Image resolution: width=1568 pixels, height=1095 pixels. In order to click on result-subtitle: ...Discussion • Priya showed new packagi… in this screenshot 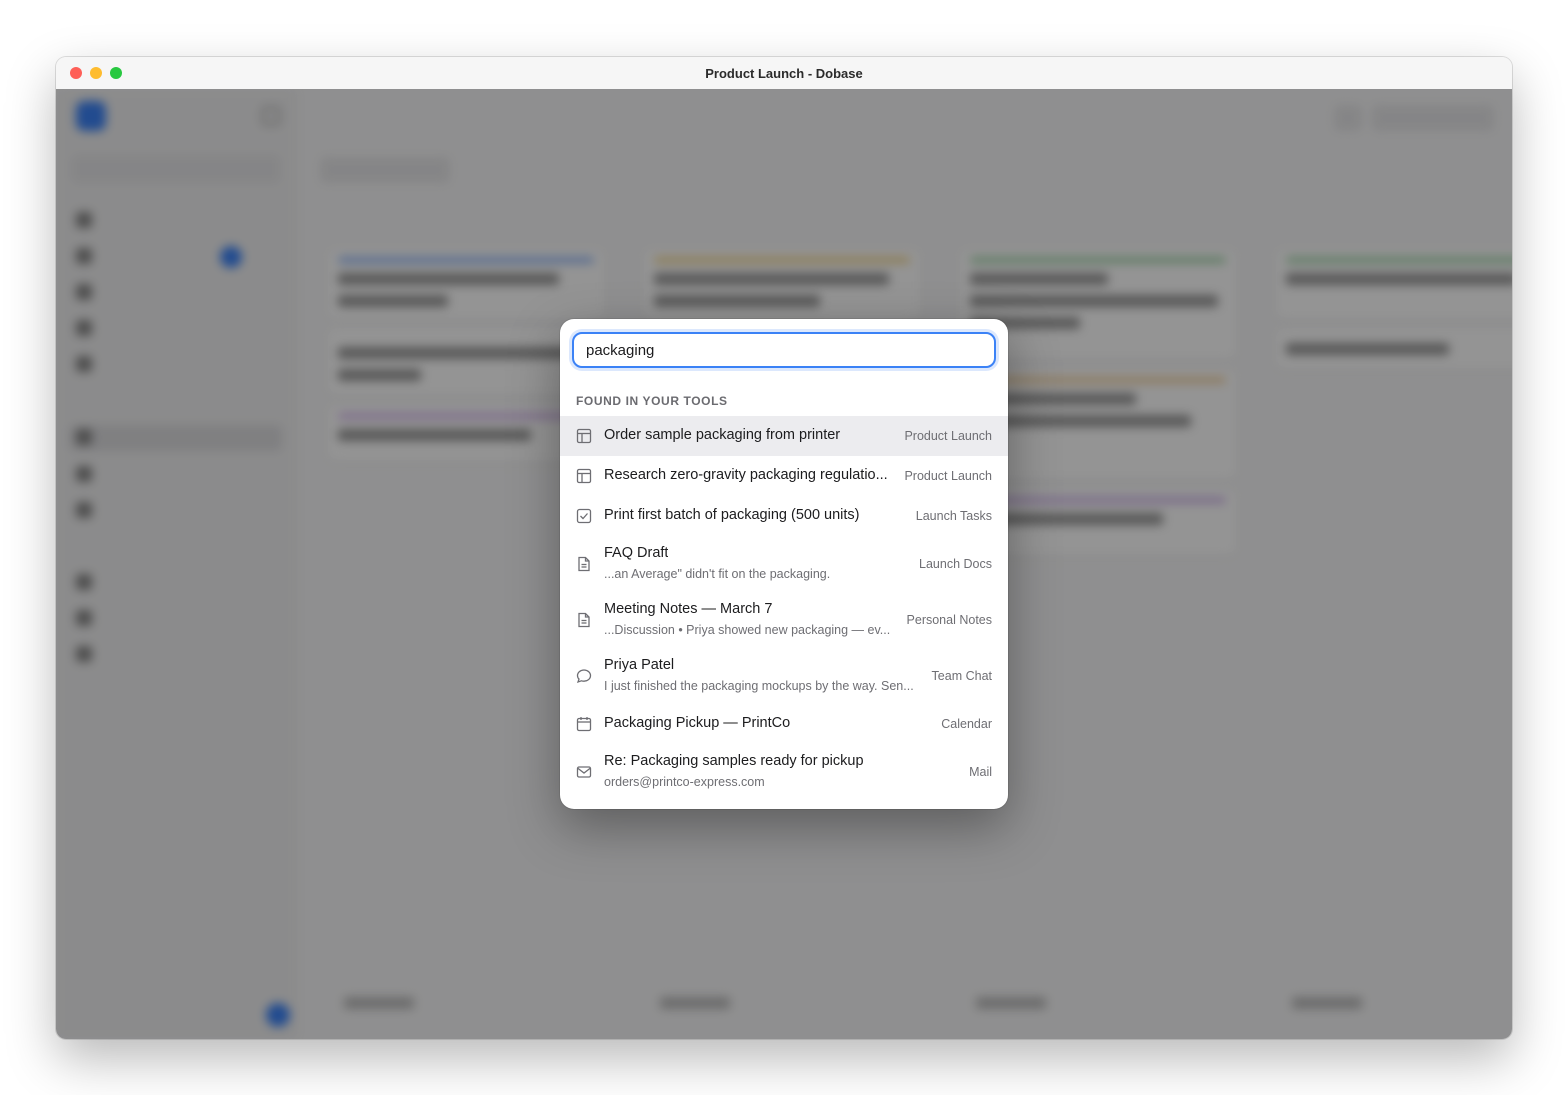, I will do `click(747, 630)`.